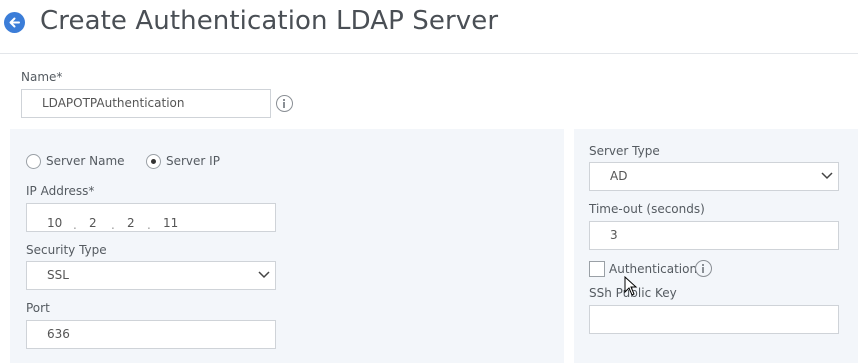  Describe the element at coordinates (624, 151) in the screenshot. I see `server-type-label: Server Type` at that location.